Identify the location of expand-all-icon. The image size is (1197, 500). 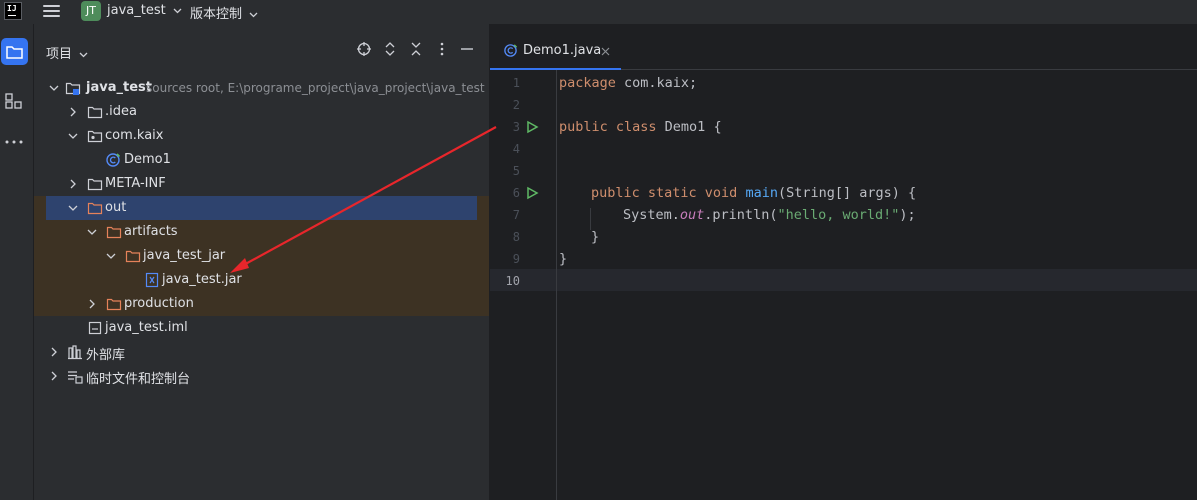
(390, 49).